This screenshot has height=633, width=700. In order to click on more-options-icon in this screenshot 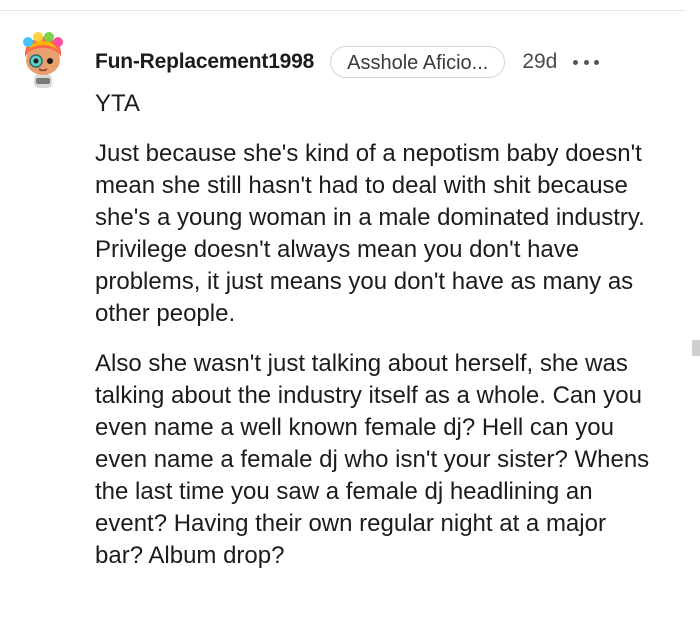, I will do `click(586, 62)`.